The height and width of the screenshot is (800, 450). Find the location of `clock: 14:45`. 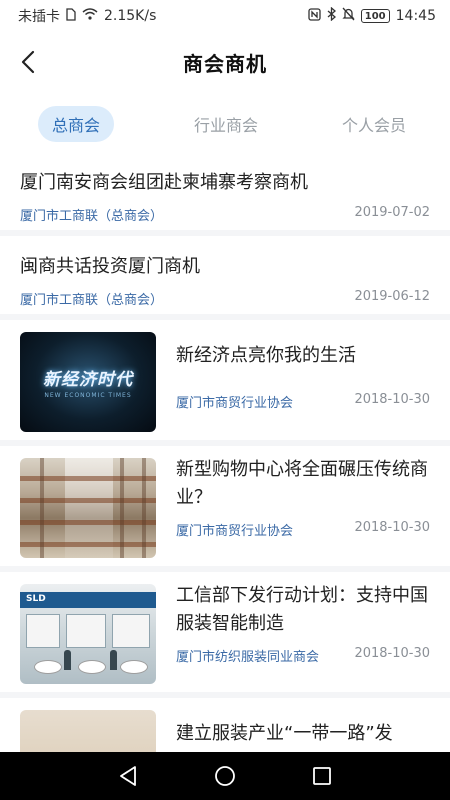

clock: 14:45 is located at coordinates (415, 16).